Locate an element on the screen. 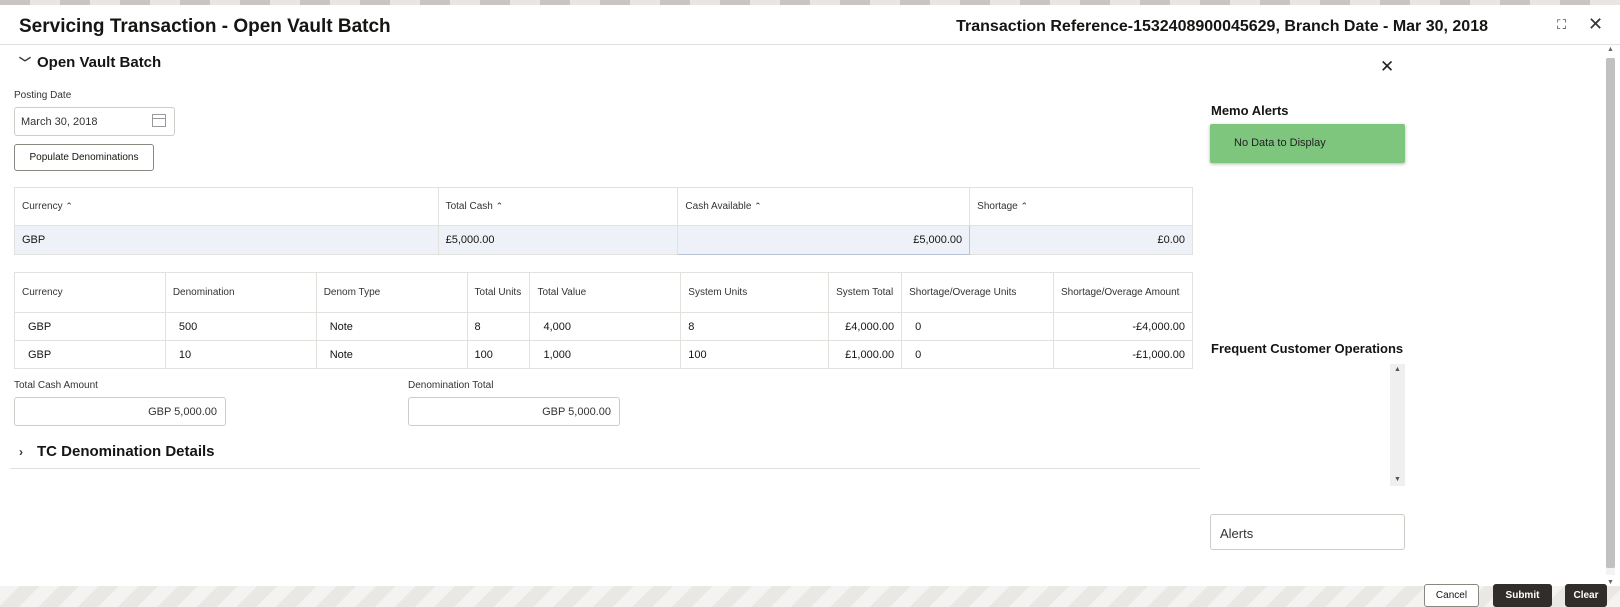  cell-shortage-overage-amount: -£1,000.00 is located at coordinates (1123, 354).